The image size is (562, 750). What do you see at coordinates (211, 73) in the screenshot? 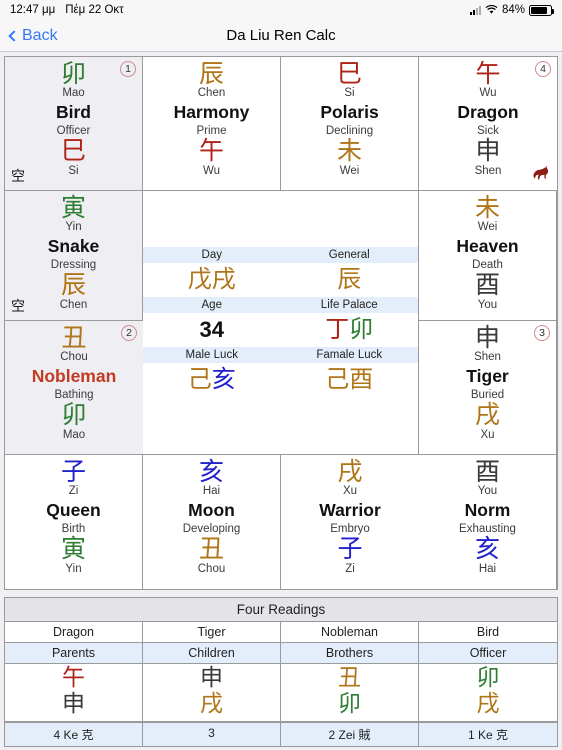
I see `cell-top-character: 辰` at bounding box center [211, 73].